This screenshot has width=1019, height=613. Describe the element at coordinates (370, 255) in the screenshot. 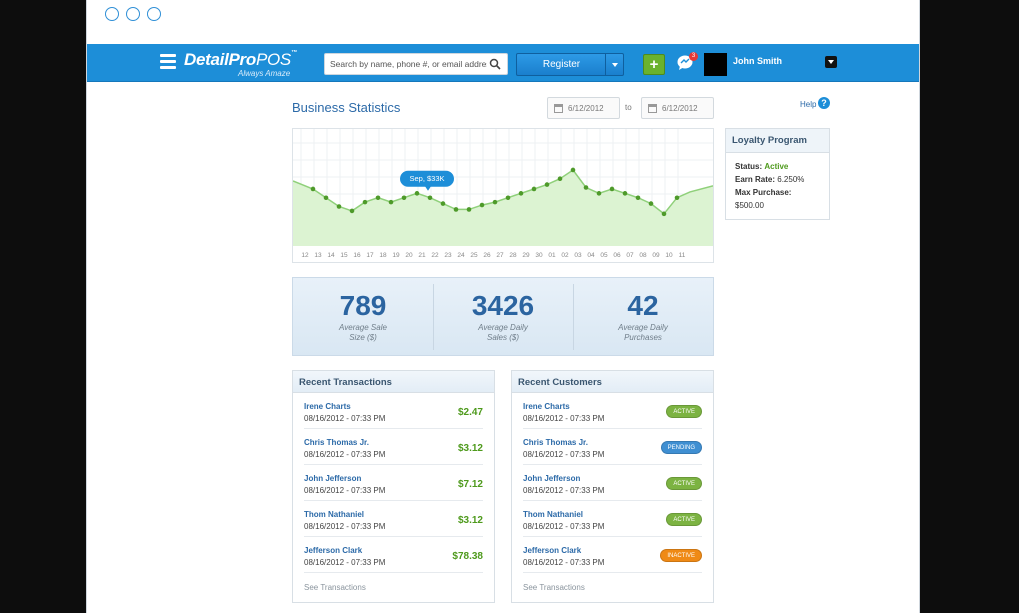

I see `x-tick-label: 17` at that location.